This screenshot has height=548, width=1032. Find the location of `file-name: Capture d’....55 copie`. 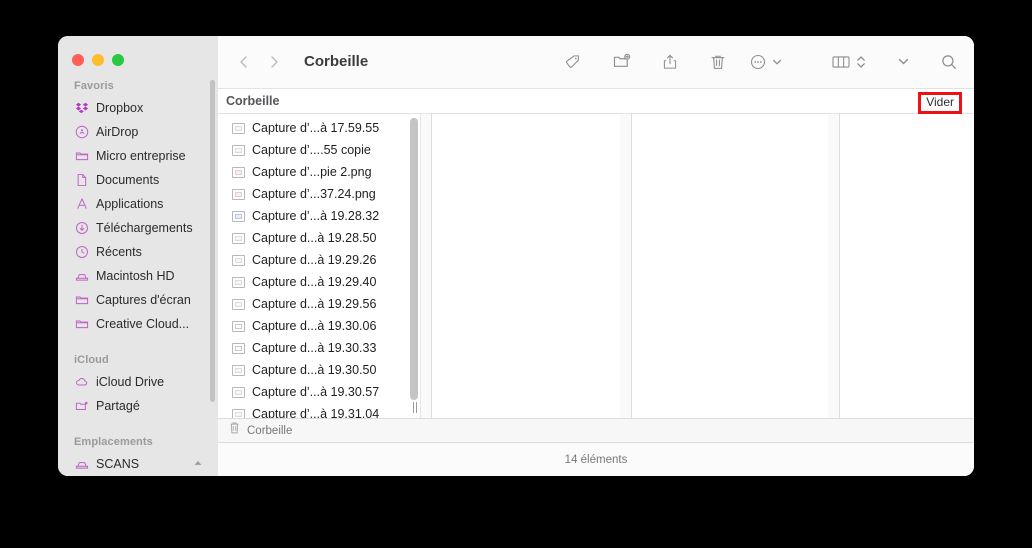

file-name: Capture d’....55 copie is located at coordinates (311, 150).